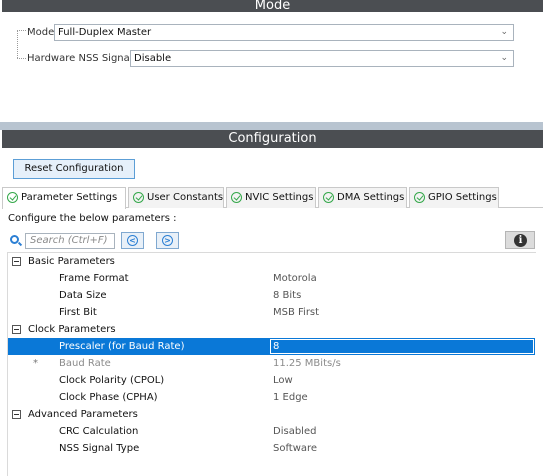 Image resolution: width=543 pixels, height=476 pixels. I want to click on param-value: Low, so click(283, 380).